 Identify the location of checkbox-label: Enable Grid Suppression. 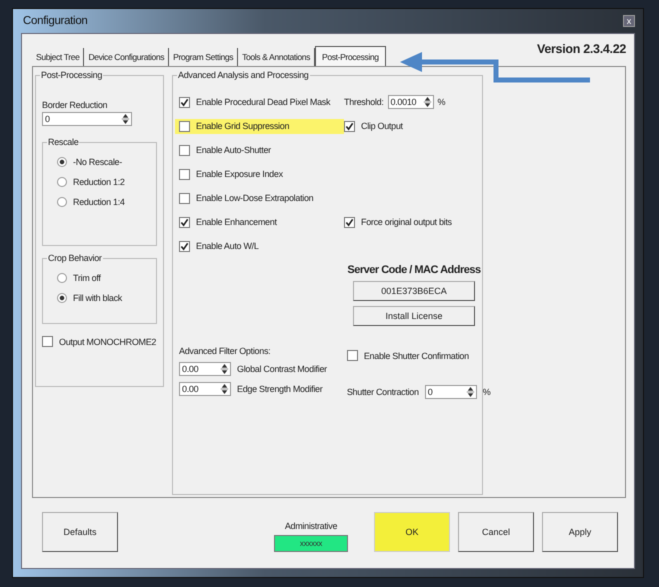
(243, 126).